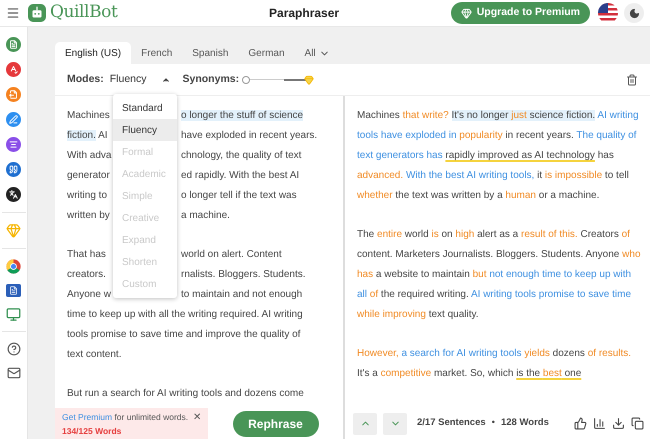 The height and width of the screenshot is (439, 650). Describe the element at coordinates (88, 215) in the screenshot. I see `input-text-fragment: written by` at that location.